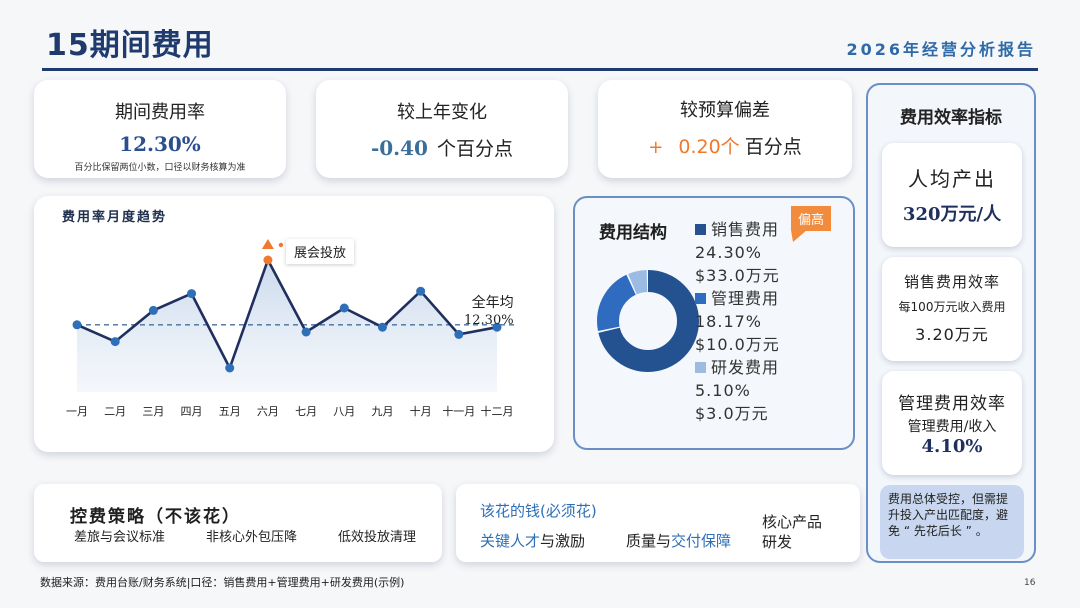  I want to click on must-spend-text: 质量与, so click(649, 541).